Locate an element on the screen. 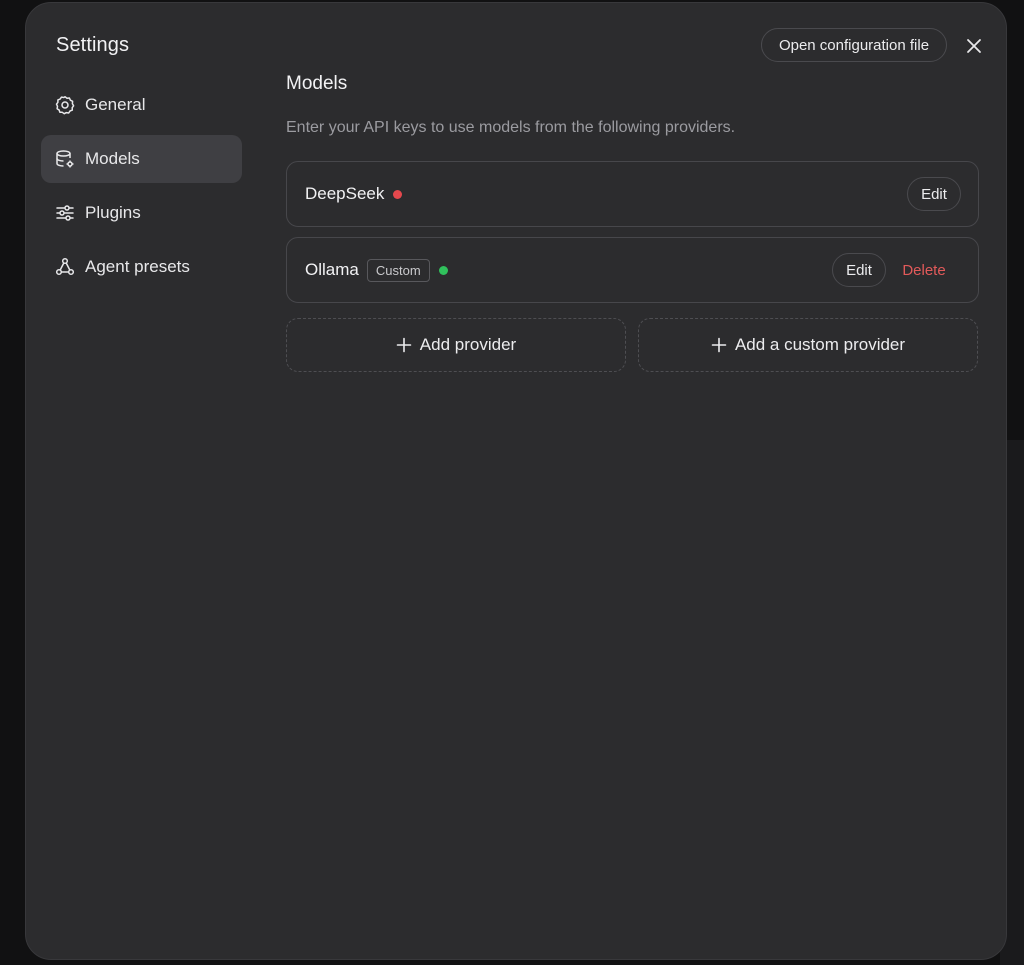 This screenshot has width=1024, height=965. add-custom-provider-button: Add a custom provider is located at coordinates (808, 345).